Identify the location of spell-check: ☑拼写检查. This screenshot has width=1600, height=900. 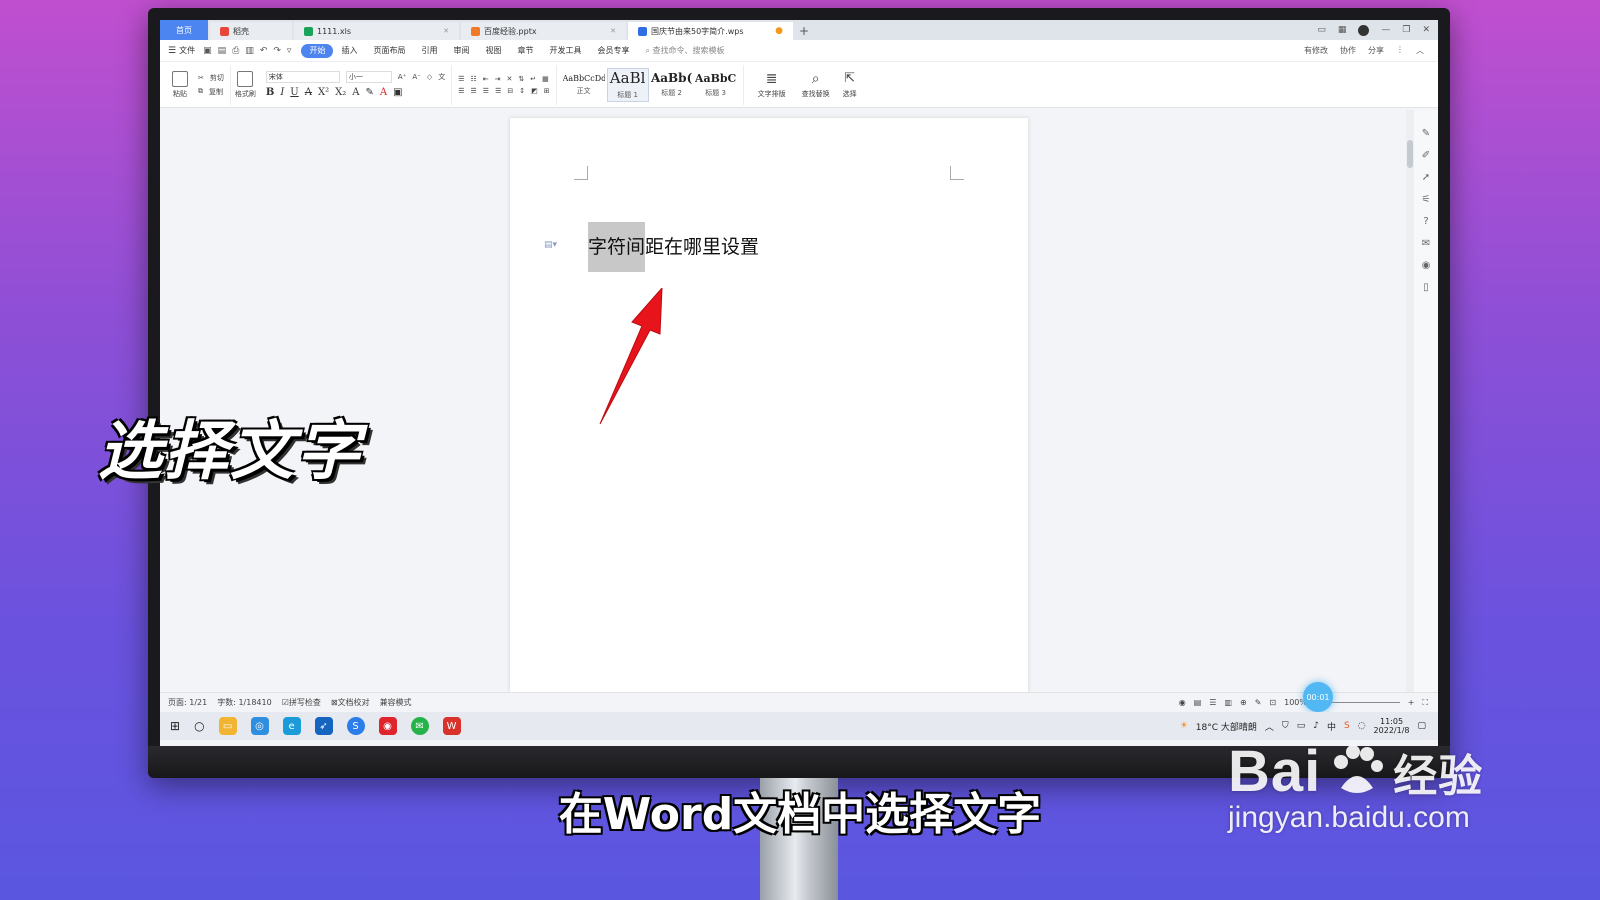
(301, 702).